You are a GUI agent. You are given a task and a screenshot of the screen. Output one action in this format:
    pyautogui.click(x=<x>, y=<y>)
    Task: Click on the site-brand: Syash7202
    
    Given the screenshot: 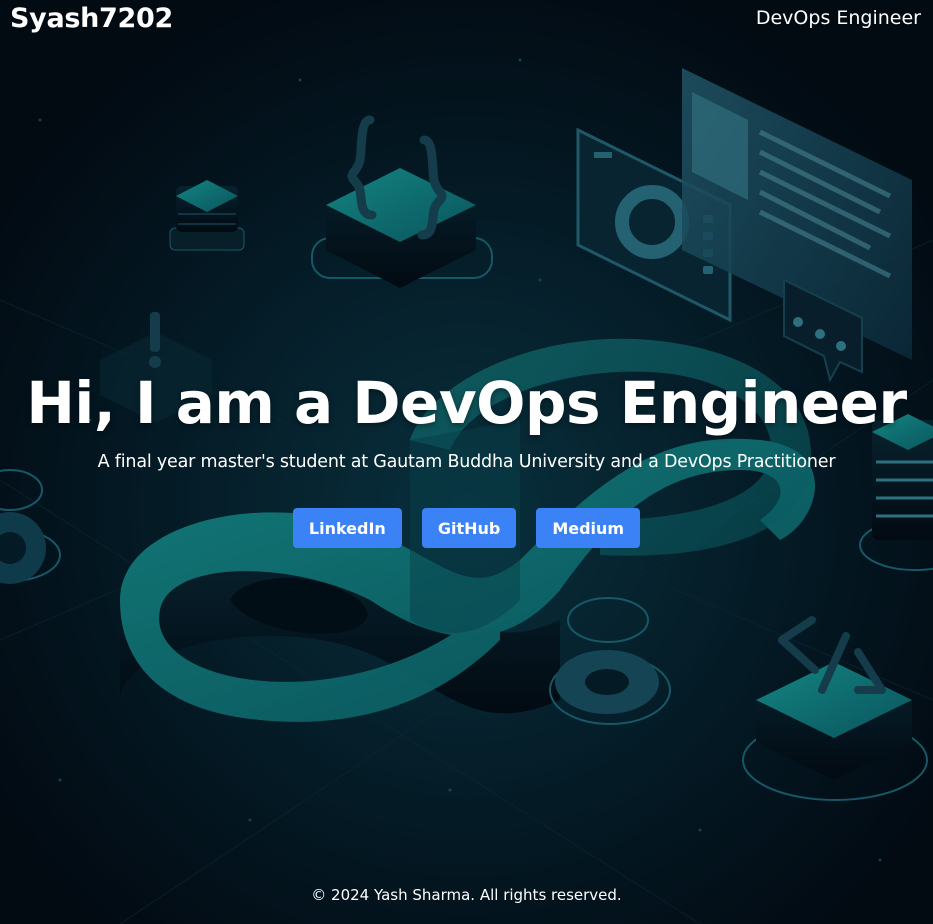 What is the action you would take?
    pyautogui.click(x=91, y=19)
    